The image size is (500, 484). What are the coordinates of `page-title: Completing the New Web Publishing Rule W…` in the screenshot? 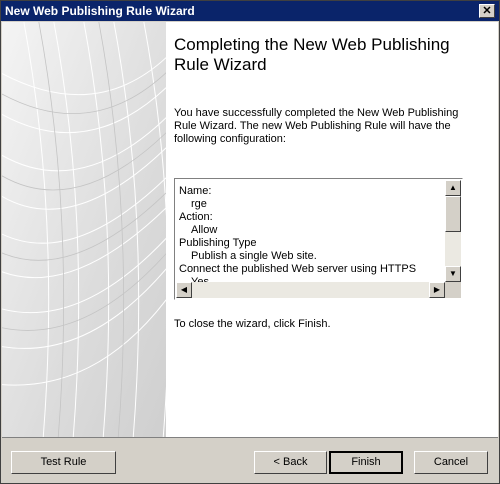 It's located at (312, 54).